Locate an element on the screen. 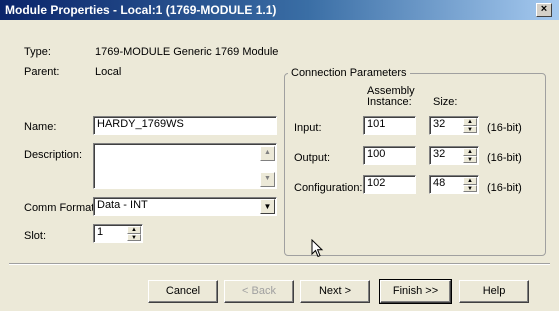 The width and height of the screenshot is (559, 311). comm-format-label: Comm Format: is located at coordinates (61, 208).